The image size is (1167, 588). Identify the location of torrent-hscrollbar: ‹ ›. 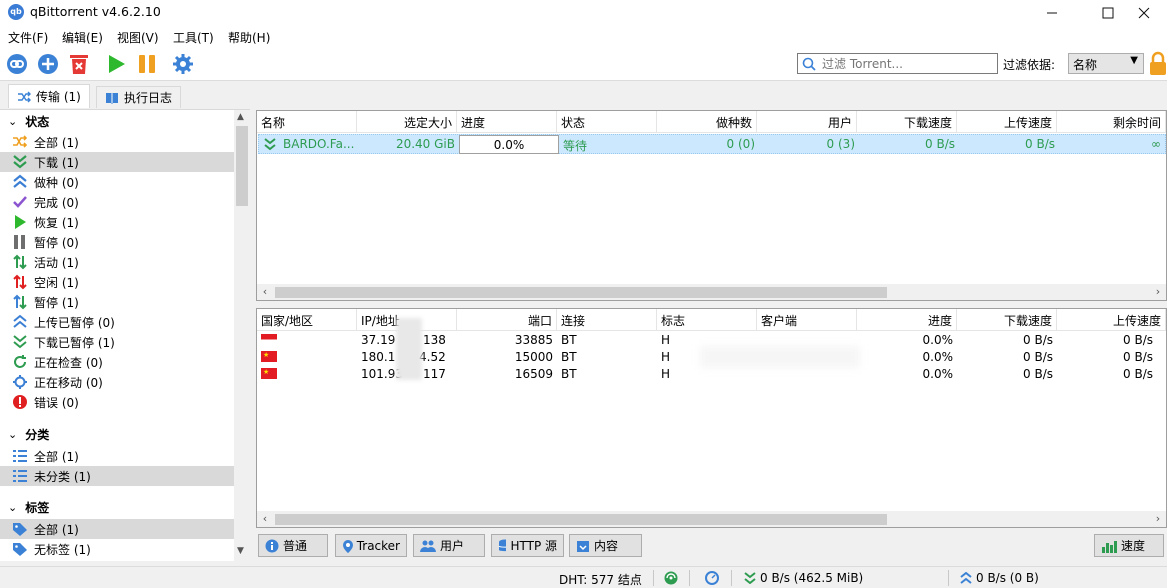
(711, 292).